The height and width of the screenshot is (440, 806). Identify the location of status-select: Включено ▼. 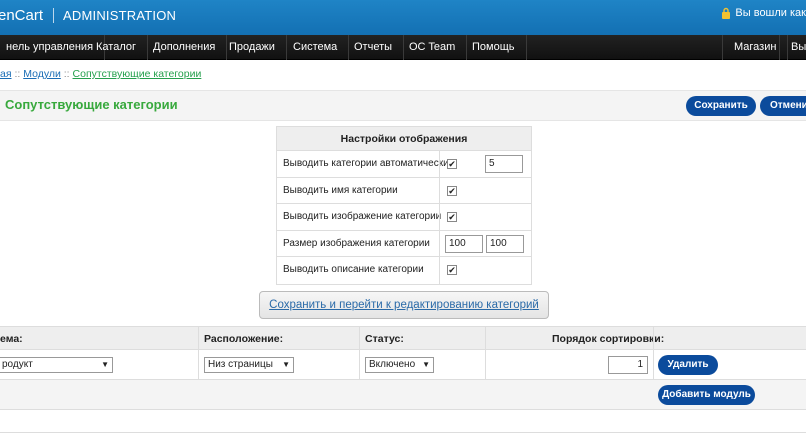
(399, 365).